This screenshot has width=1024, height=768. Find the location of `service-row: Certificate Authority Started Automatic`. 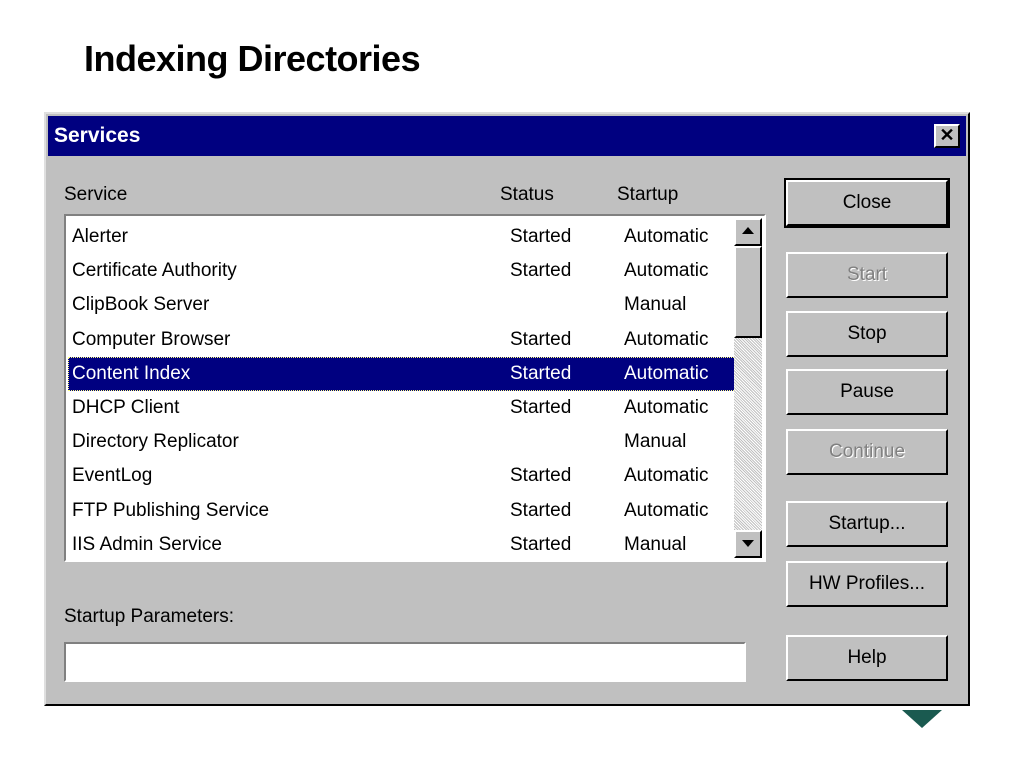

service-row: Certificate Authority Started Automatic is located at coordinates (402, 271).